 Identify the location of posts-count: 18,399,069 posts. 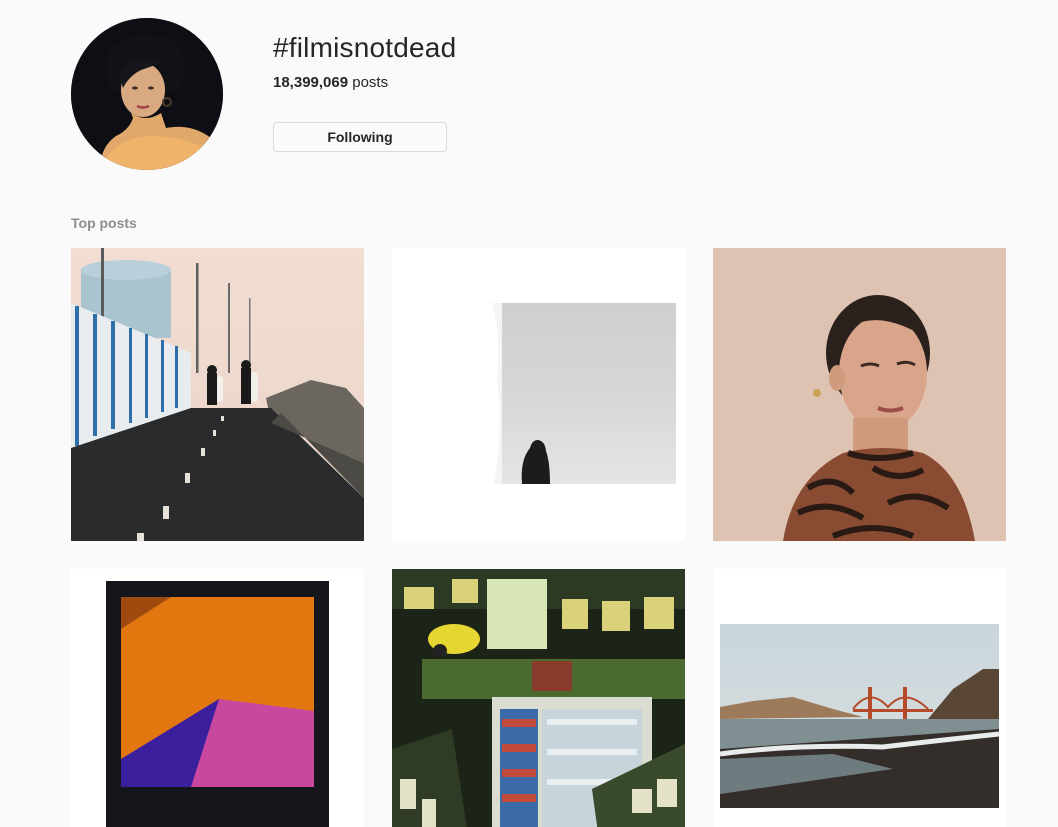
(330, 82).